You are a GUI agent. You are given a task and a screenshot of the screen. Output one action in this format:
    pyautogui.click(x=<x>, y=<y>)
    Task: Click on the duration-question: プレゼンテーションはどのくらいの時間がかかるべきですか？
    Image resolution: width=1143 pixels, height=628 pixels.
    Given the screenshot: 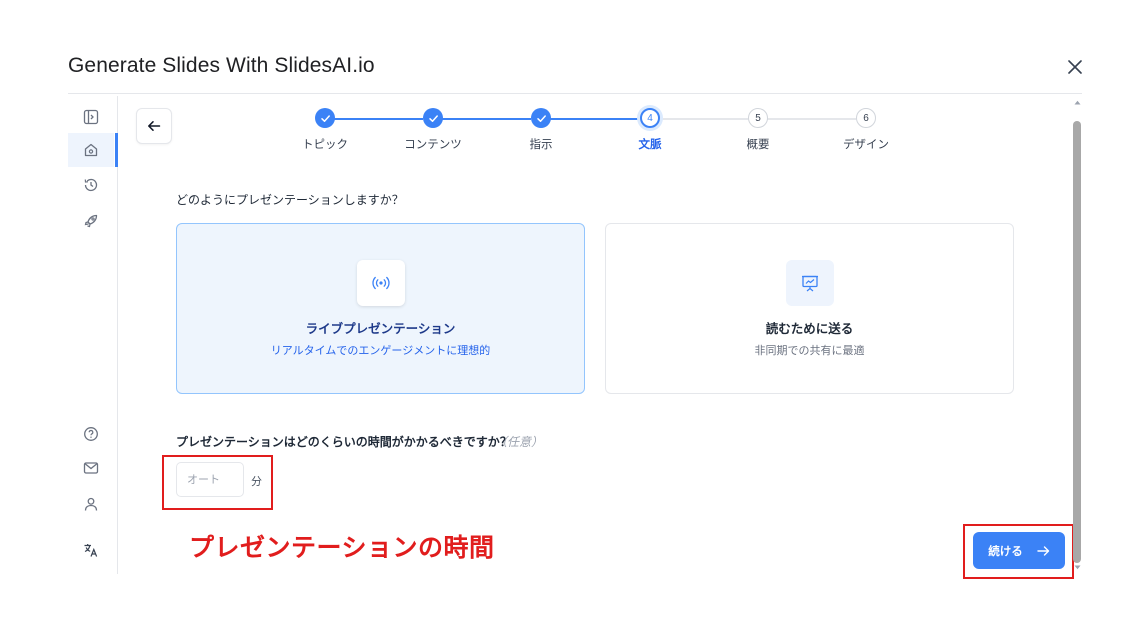 What is the action you would take?
    pyautogui.click(x=344, y=442)
    